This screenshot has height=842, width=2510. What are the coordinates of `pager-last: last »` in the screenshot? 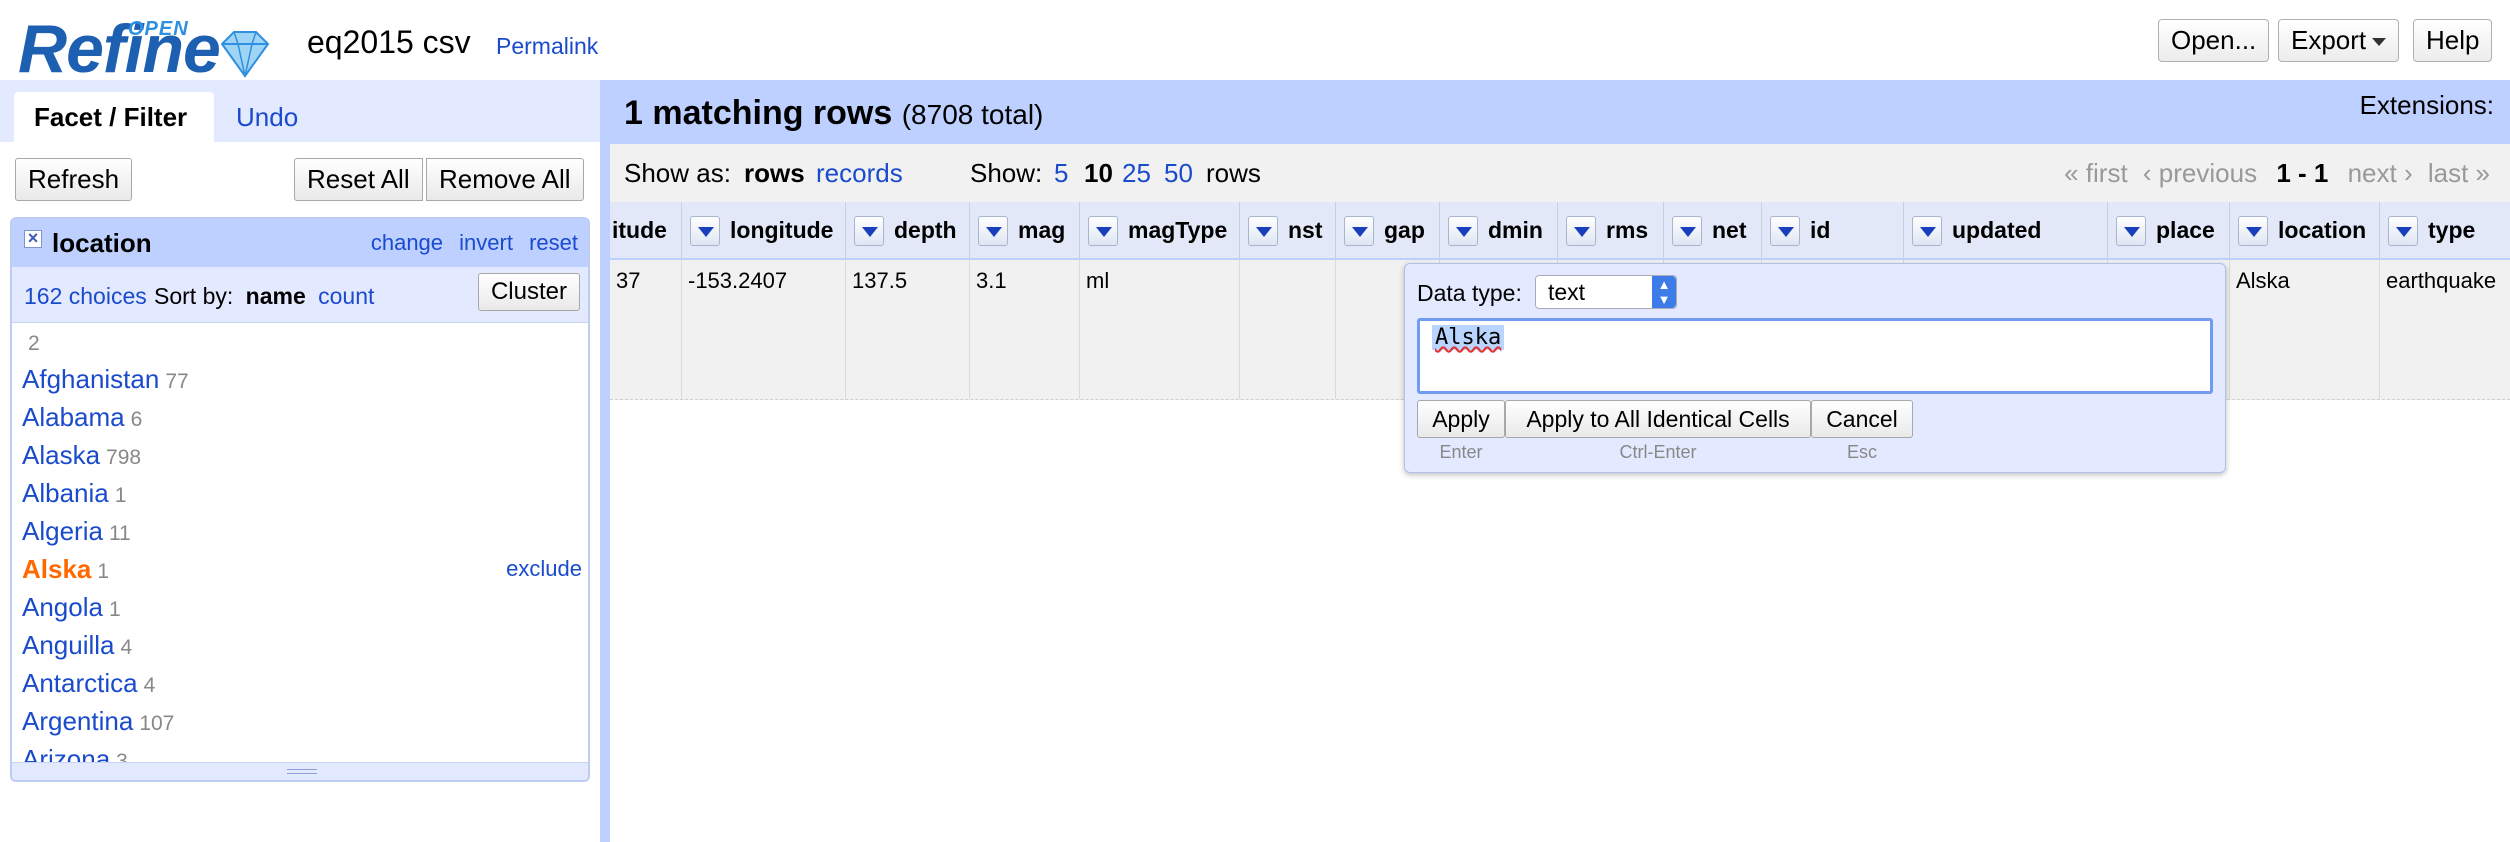 It's located at (2459, 173).